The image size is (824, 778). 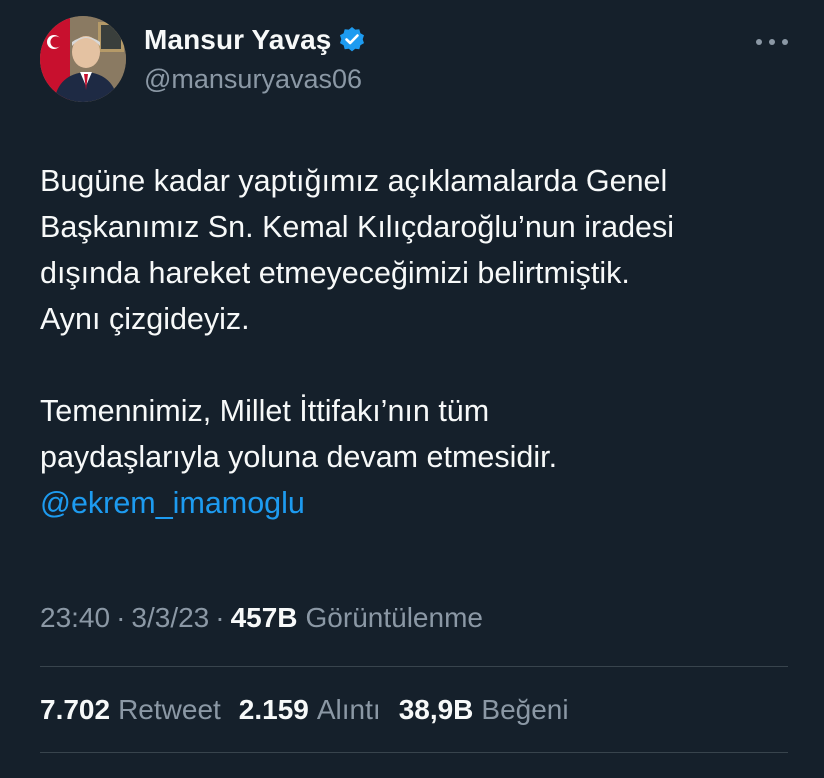 What do you see at coordinates (169, 709) in the screenshot?
I see `retweets-label: Retweet` at bounding box center [169, 709].